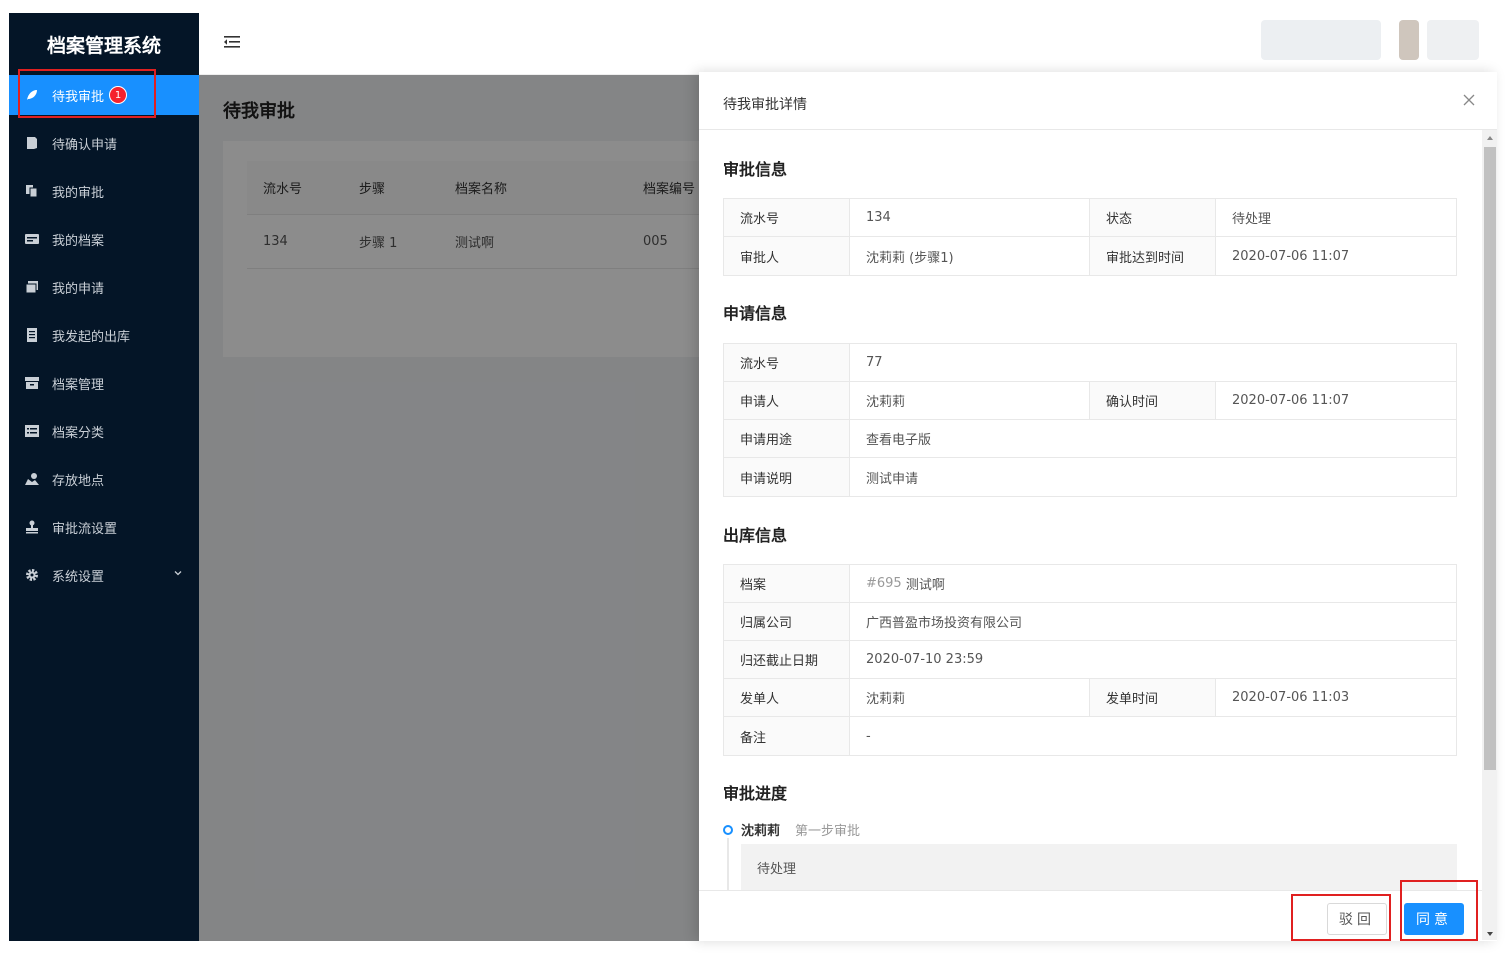  I want to click on timeline-line, so click(728, 868).